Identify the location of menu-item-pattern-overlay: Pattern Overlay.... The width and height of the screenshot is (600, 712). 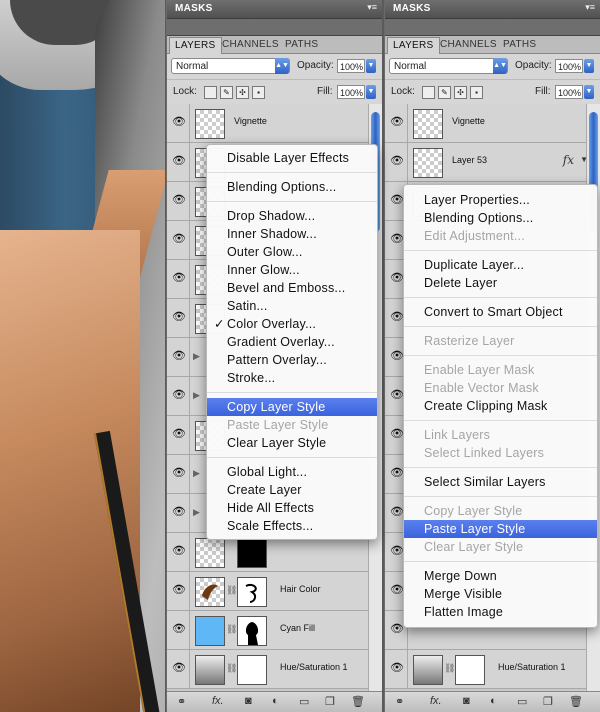
(292, 360).